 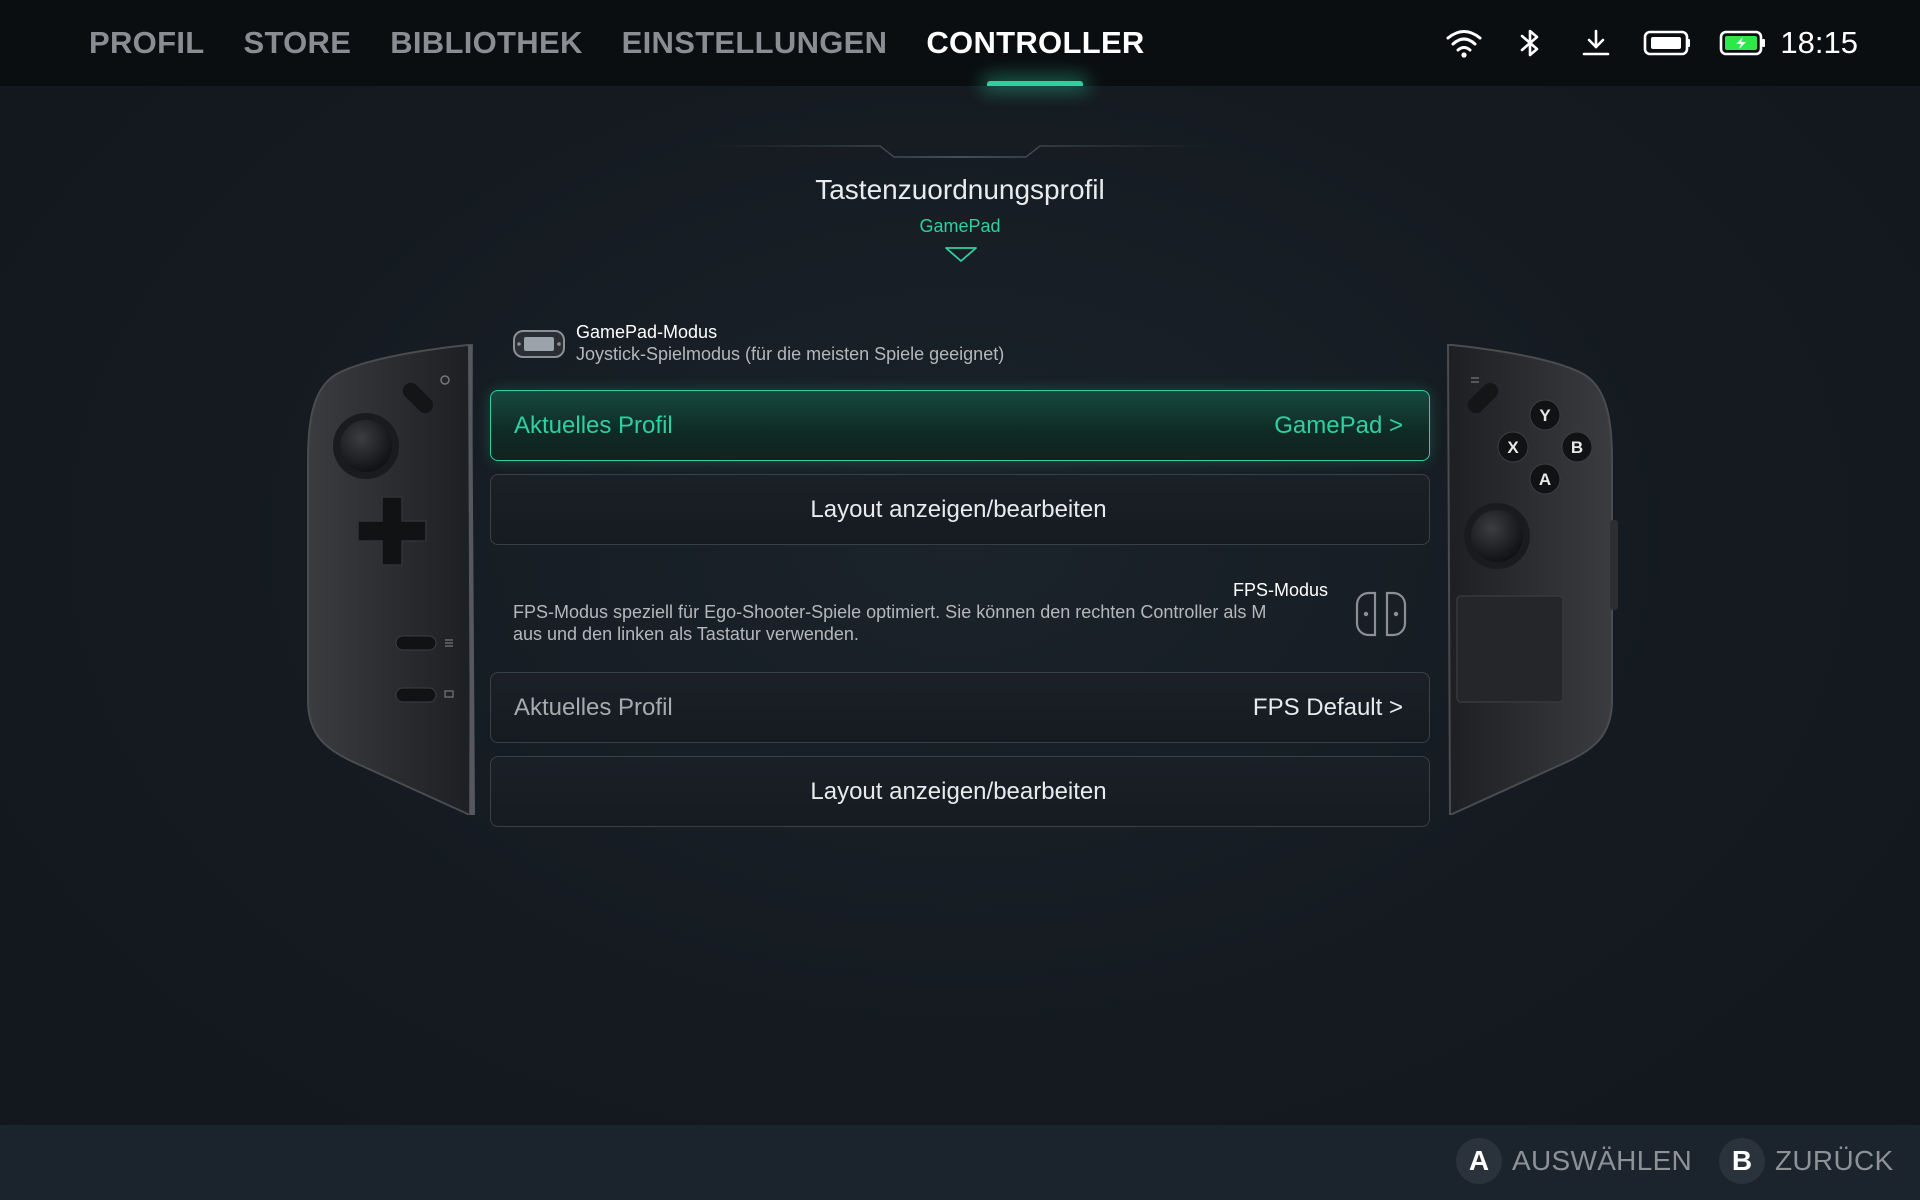 I want to click on right-controller-image: Y X B A, so click(x=1532, y=579).